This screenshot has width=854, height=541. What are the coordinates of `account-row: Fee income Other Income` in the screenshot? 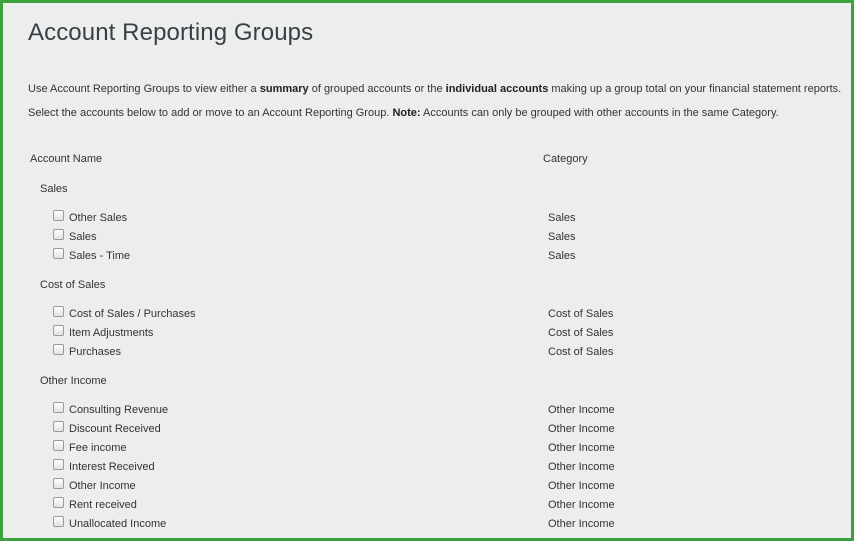 It's located at (427, 448).